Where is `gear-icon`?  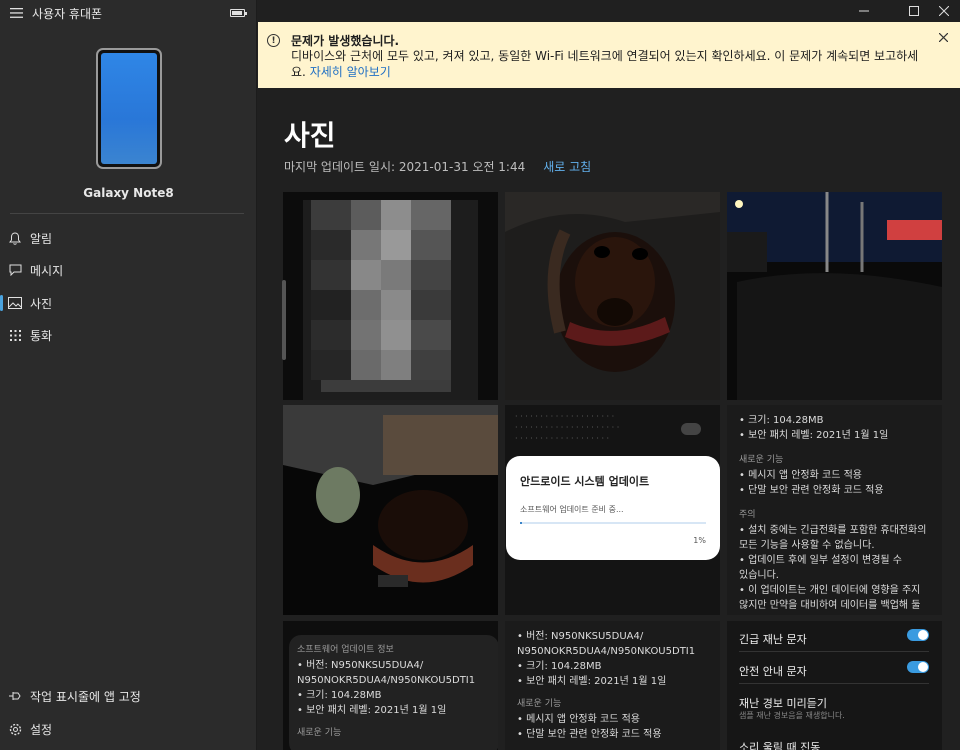
gear-icon is located at coordinates (15, 729).